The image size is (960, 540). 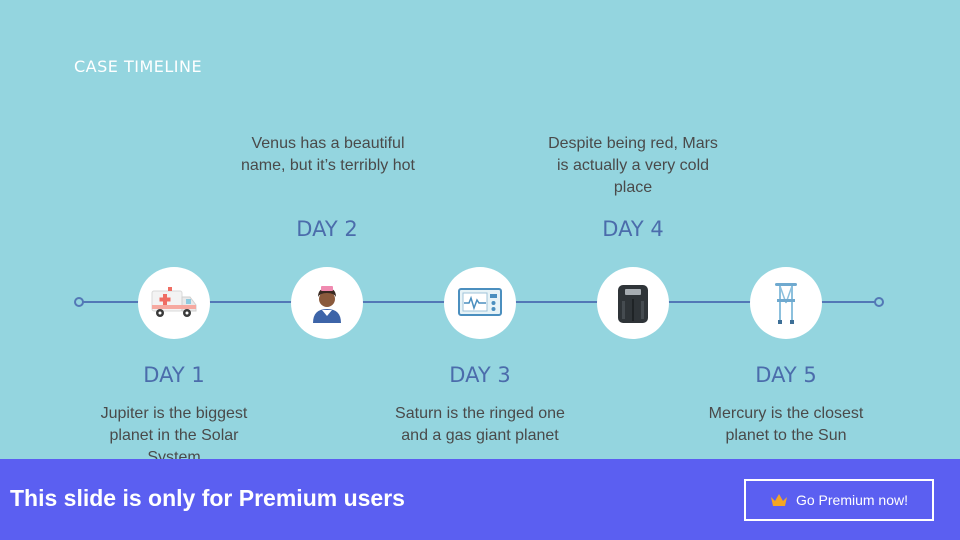 What do you see at coordinates (174, 375) in the screenshot?
I see `day-1-label: DAY 1` at bounding box center [174, 375].